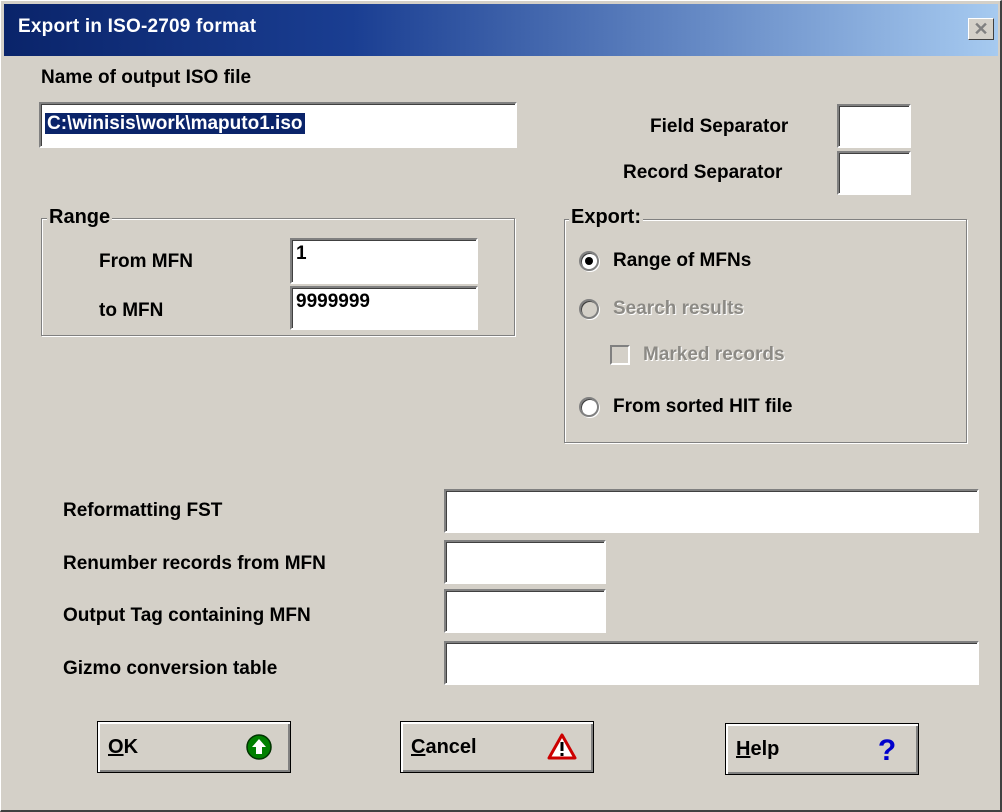 The height and width of the screenshot is (812, 1002). I want to click on cancel-button-label: Cancel, so click(444, 747).